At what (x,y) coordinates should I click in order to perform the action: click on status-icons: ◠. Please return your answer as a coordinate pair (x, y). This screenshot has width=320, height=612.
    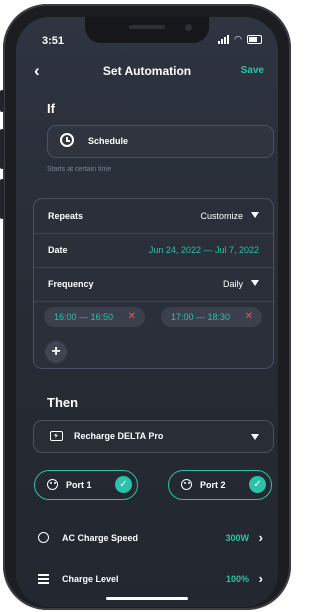
    Looking at the image, I should click on (240, 39).